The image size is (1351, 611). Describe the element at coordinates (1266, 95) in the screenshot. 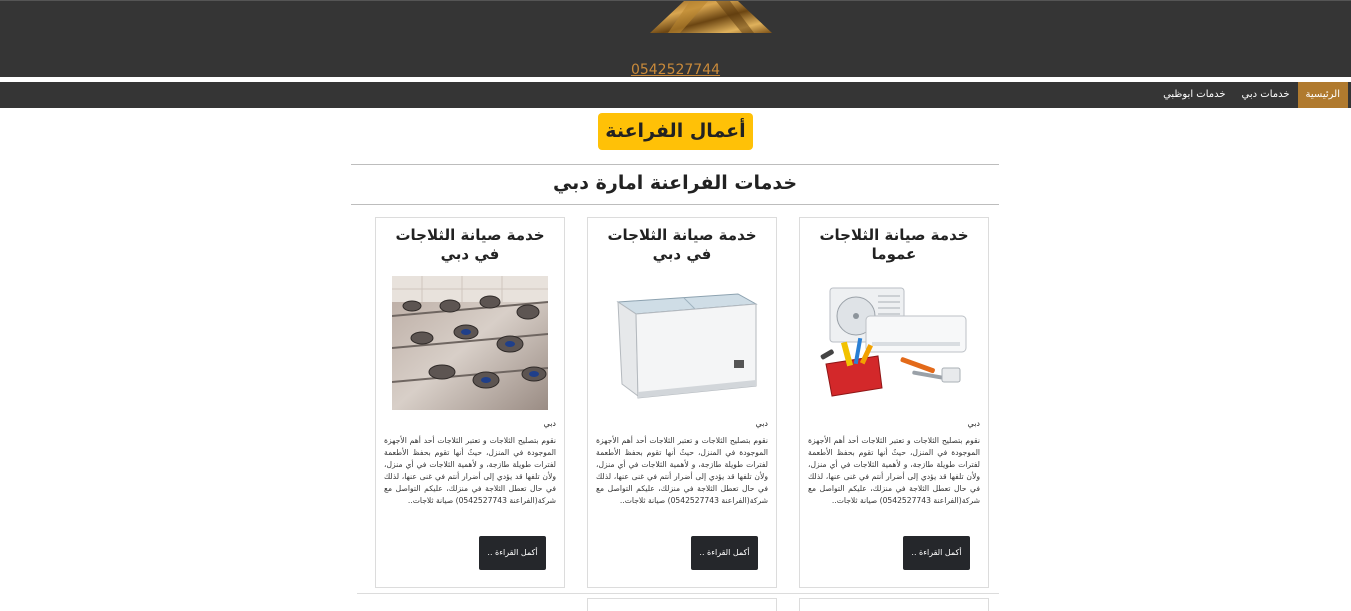

I see `nav-item-dubai-services: خدمات دبي` at that location.